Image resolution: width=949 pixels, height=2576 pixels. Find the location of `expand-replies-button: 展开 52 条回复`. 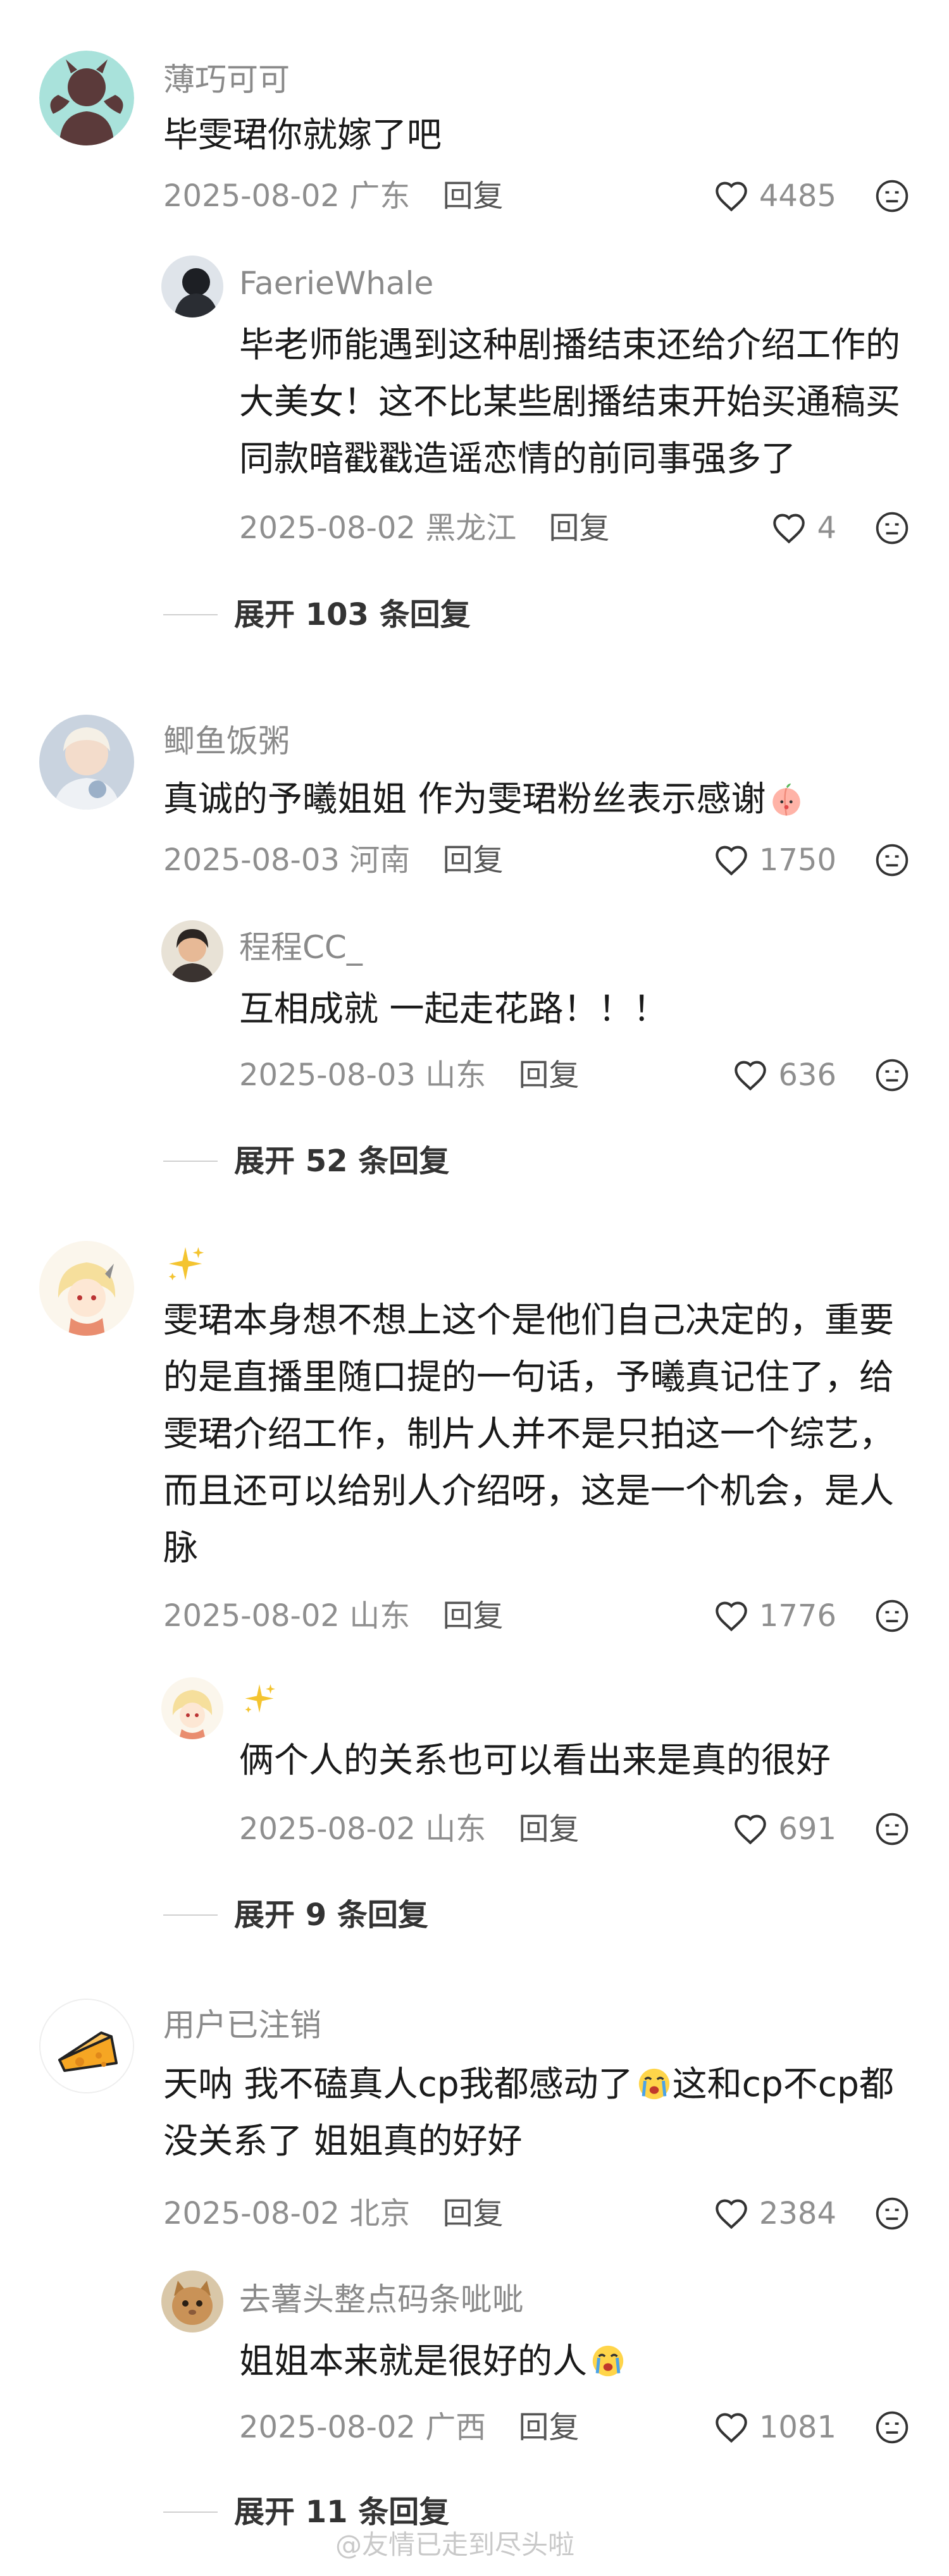

expand-replies-button: 展开 52 条回复 is located at coordinates (306, 1161).